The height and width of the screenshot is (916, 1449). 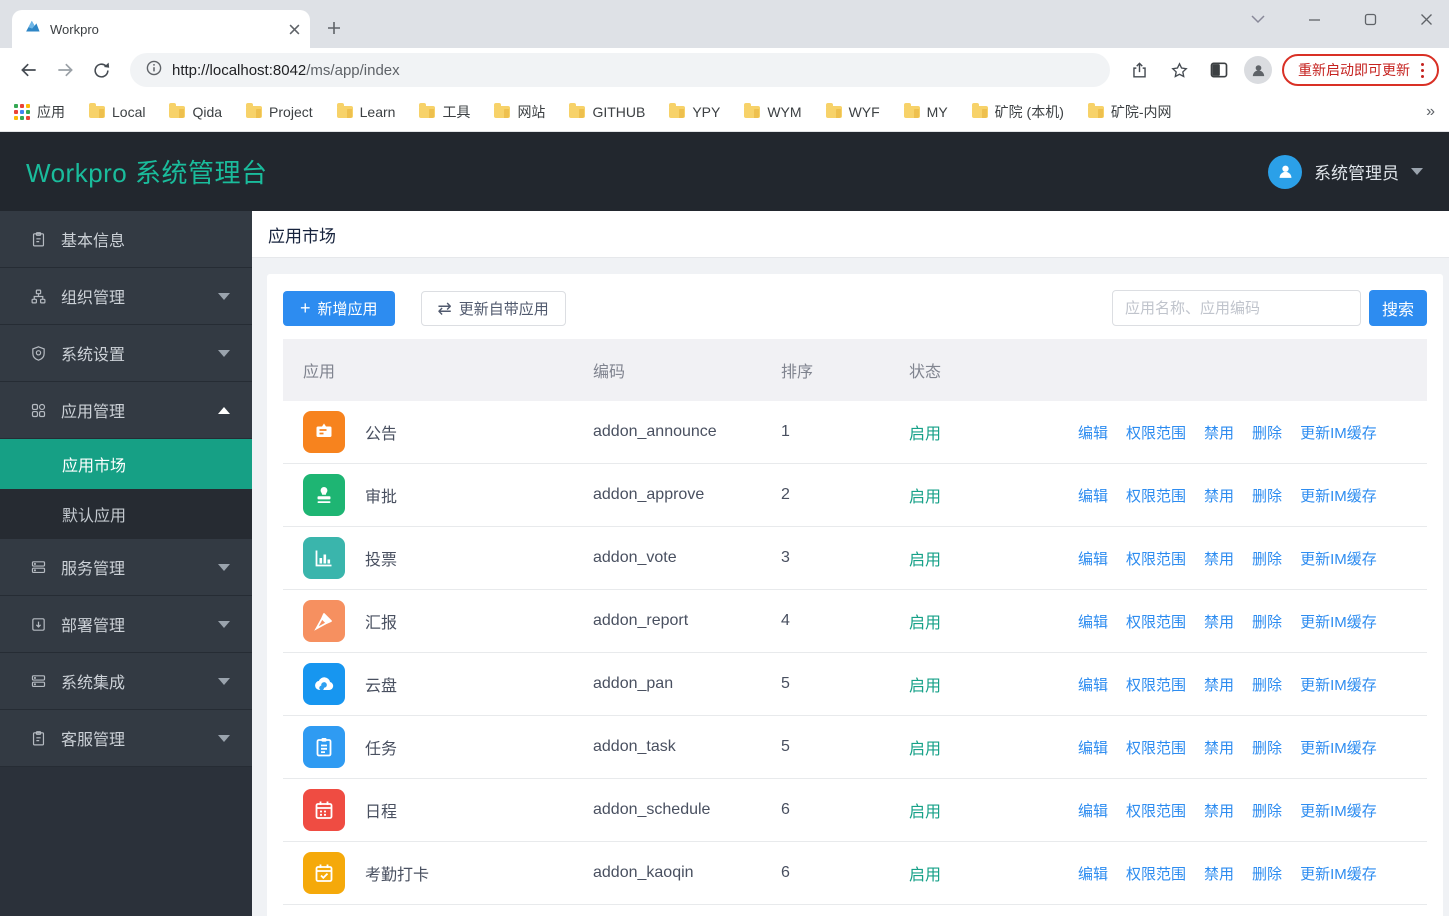 I want to click on bookmarks-overflow-chevron-icon: », so click(x=1430, y=112).